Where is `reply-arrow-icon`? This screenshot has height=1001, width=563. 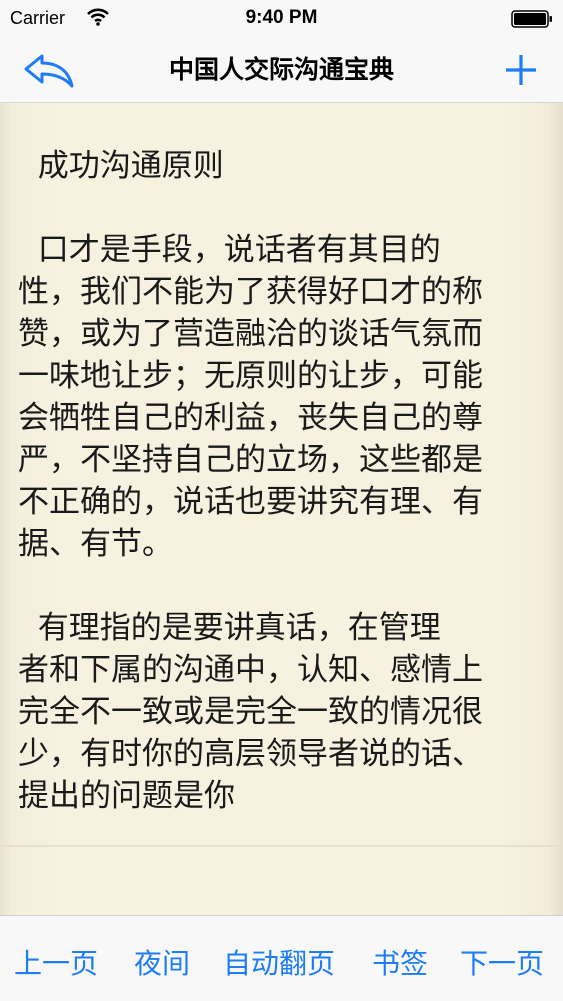 reply-arrow-icon is located at coordinates (49, 71).